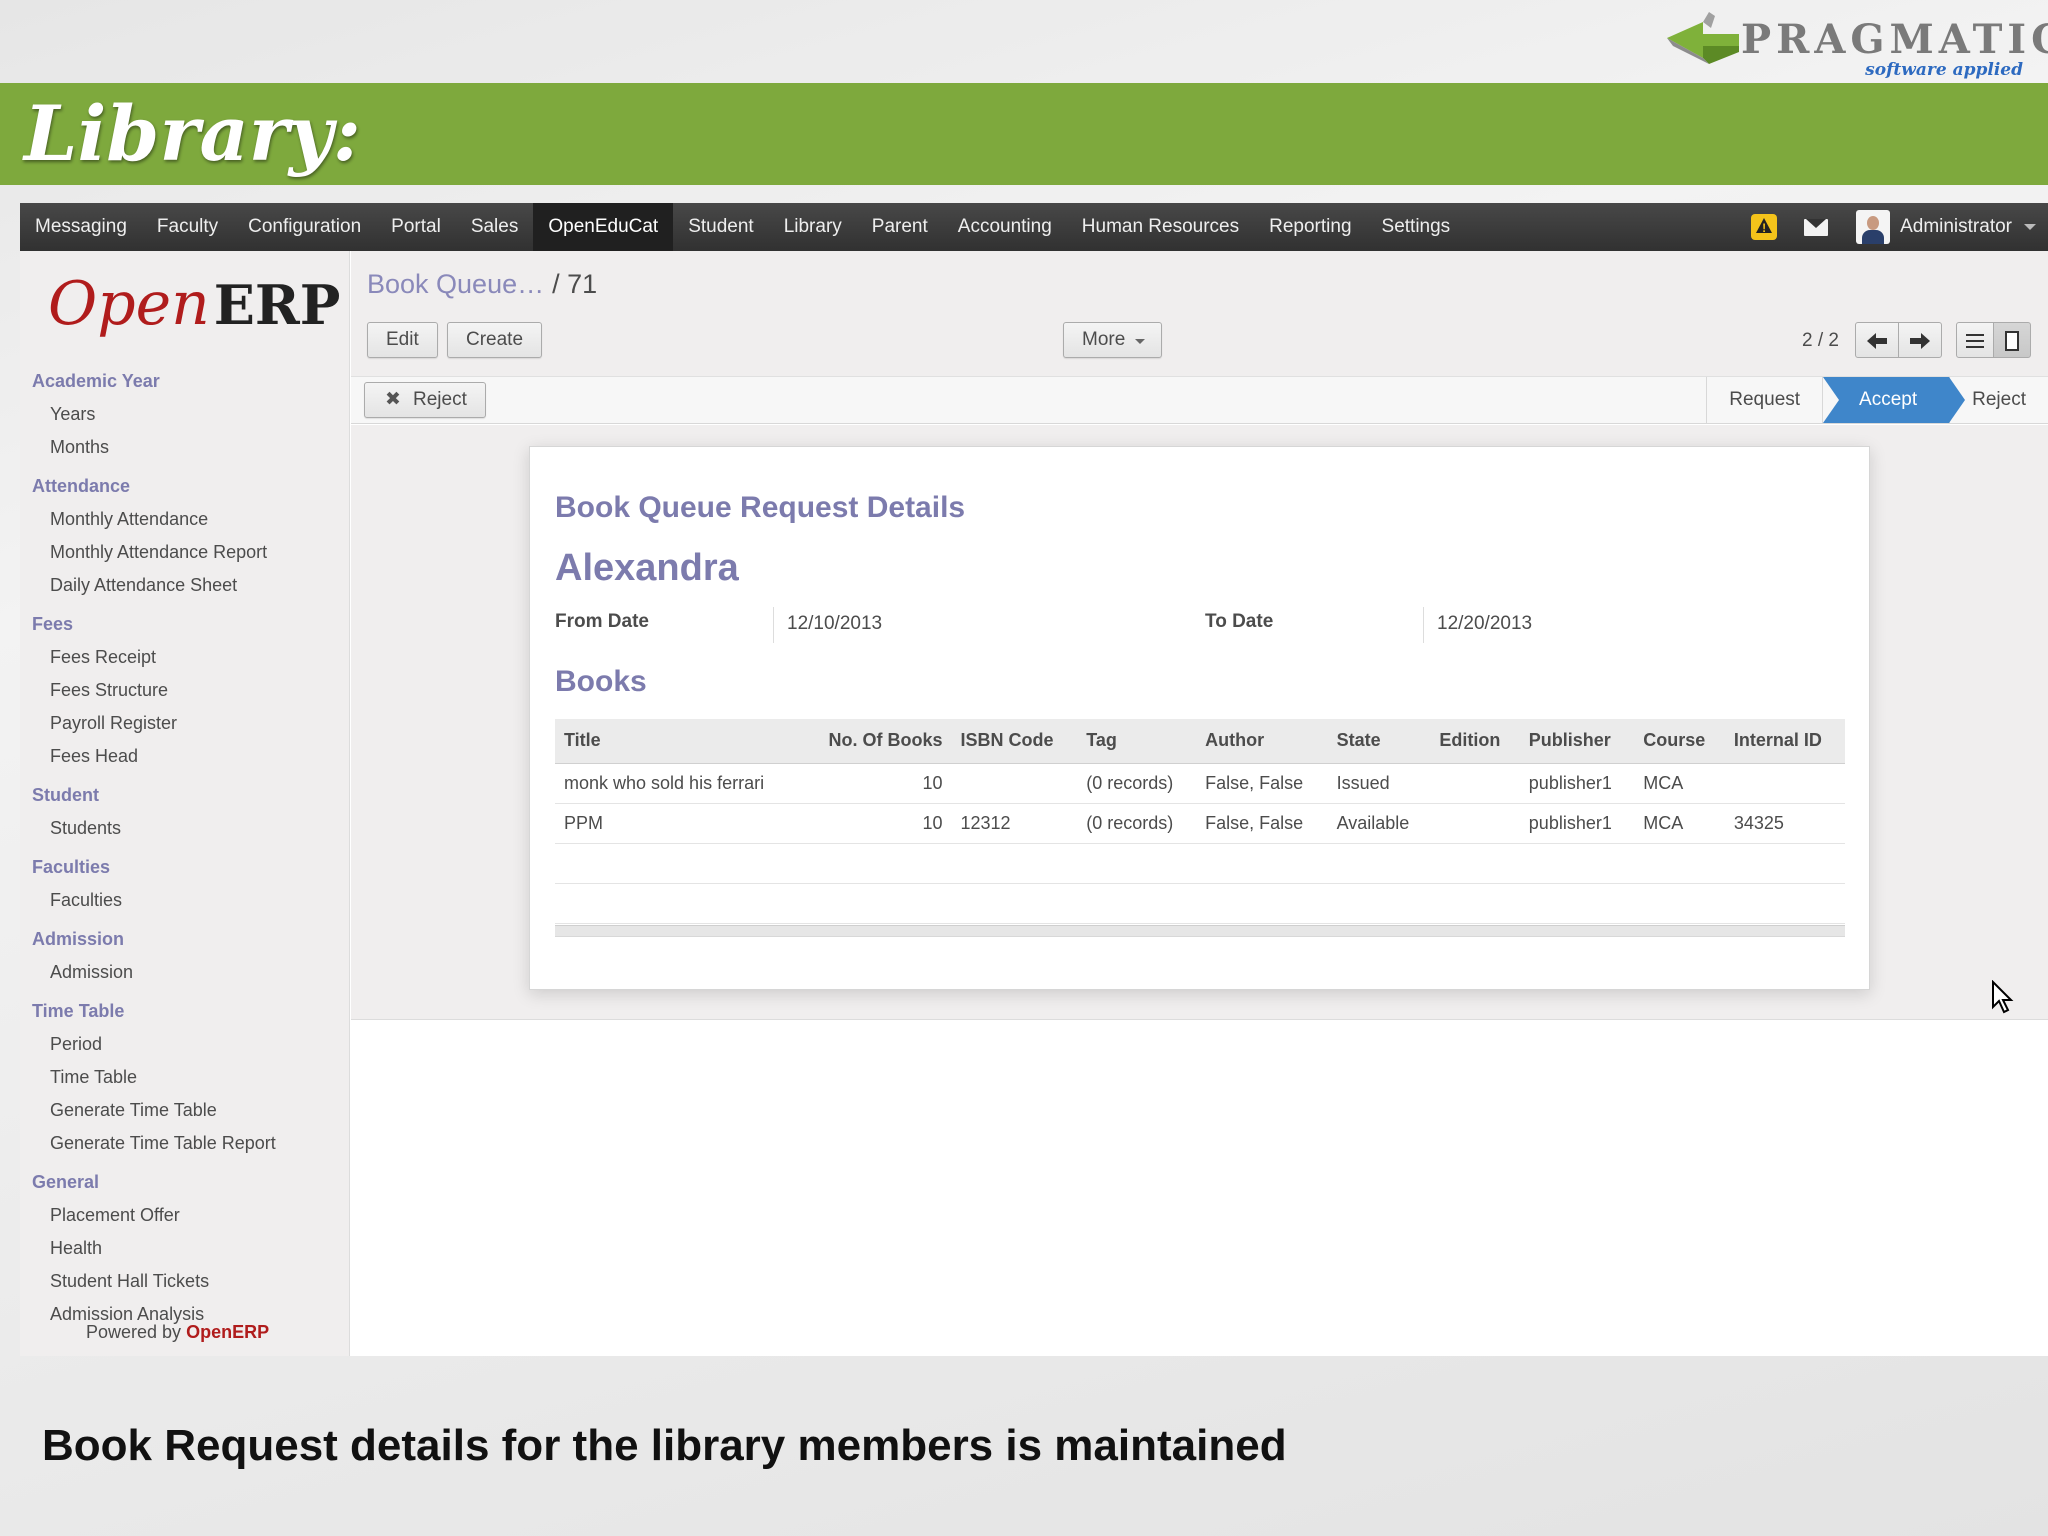  Describe the element at coordinates (876, 823) in the screenshot. I see `table-cell: 10` at that location.